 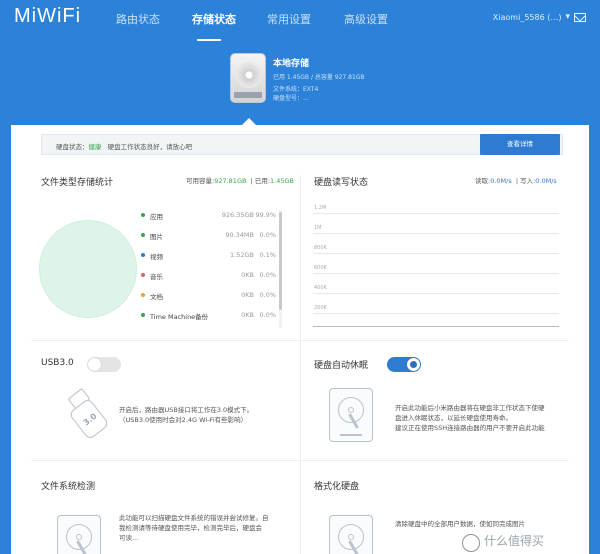 What do you see at coordinates (156, 217) in the screenshot?
I see `legend-name: 应用` at bounding box center [156, 217].